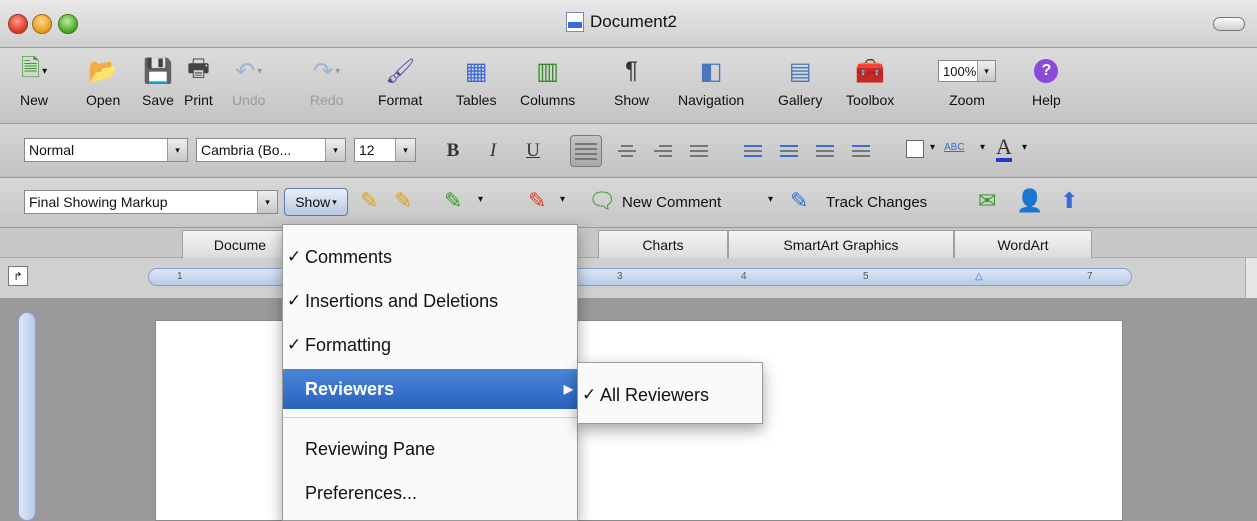 The image size is (1257, 521). I want to click on send-email-icon: ✉, so click(987, 201).